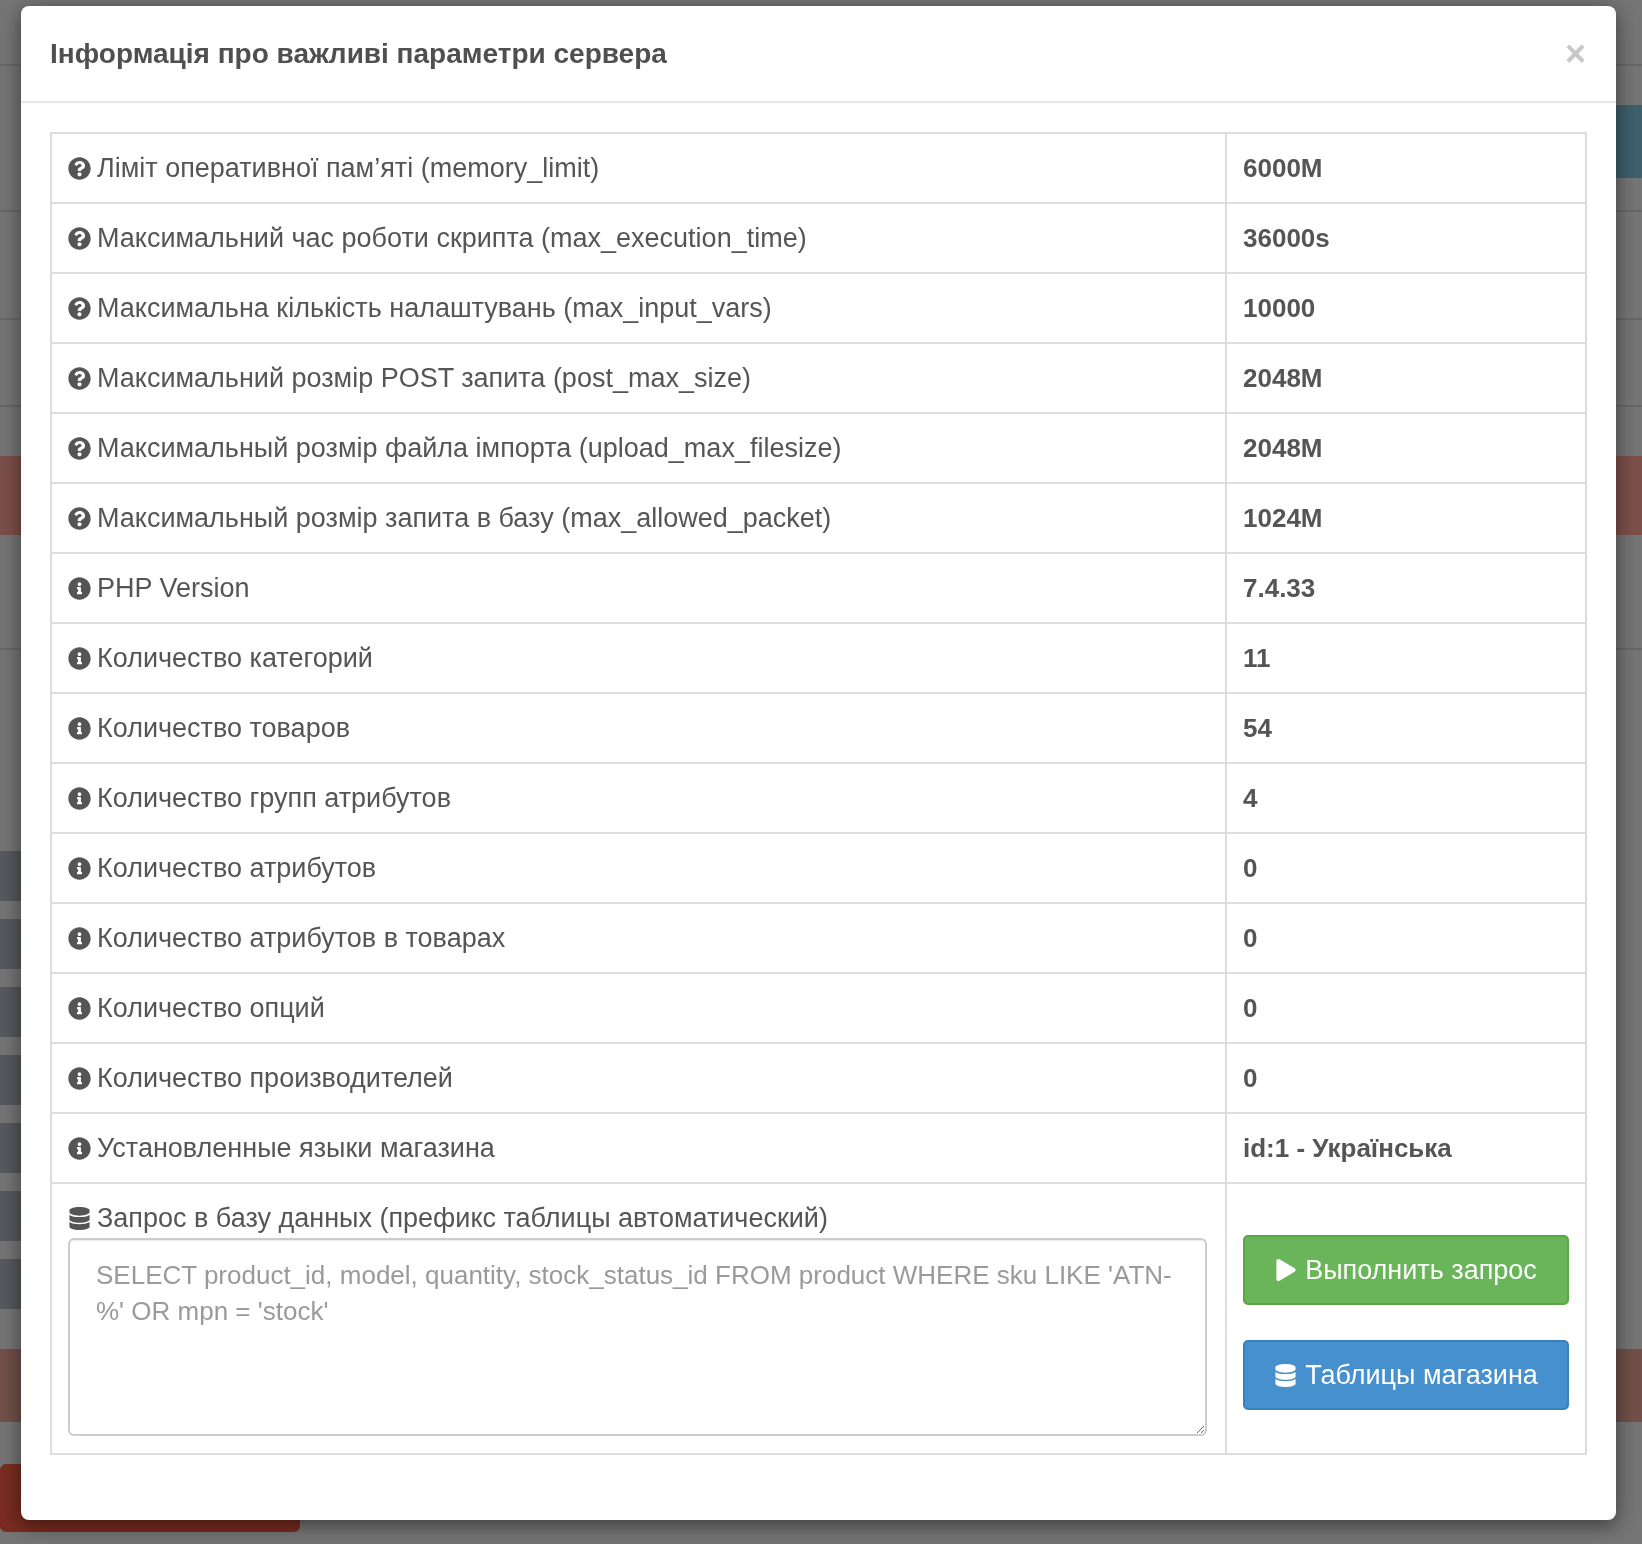  I want to click on parameter-value: 11, so click(1257, 657).